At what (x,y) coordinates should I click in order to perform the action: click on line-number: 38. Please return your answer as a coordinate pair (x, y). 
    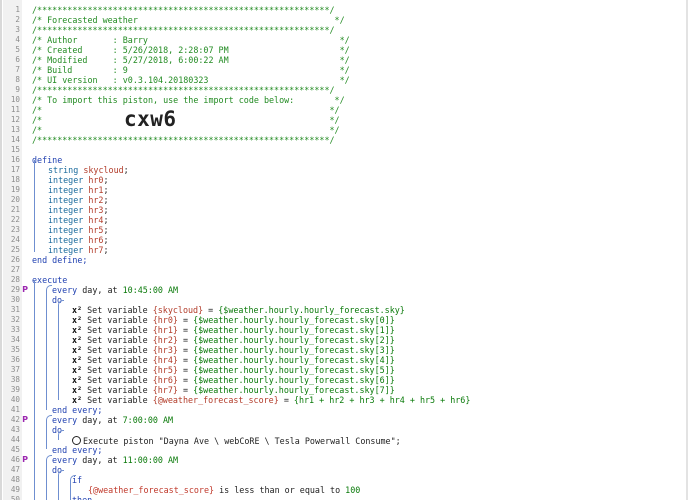
    Looking at the image, I should click on (15, 379).